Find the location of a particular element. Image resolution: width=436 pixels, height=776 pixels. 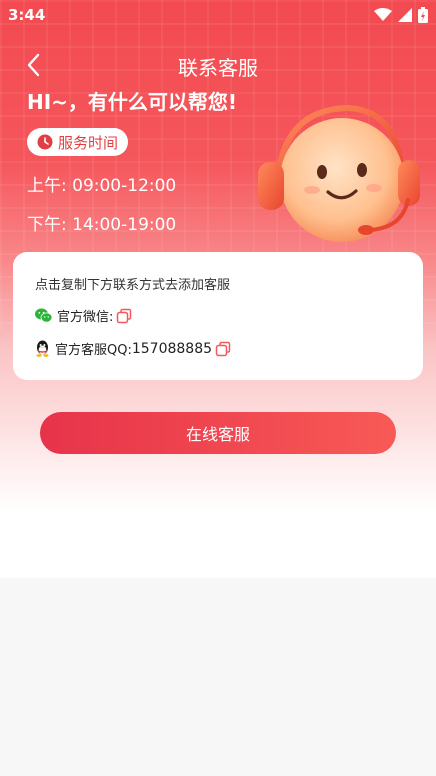

battery-icon is located at coordinates (423, 15).